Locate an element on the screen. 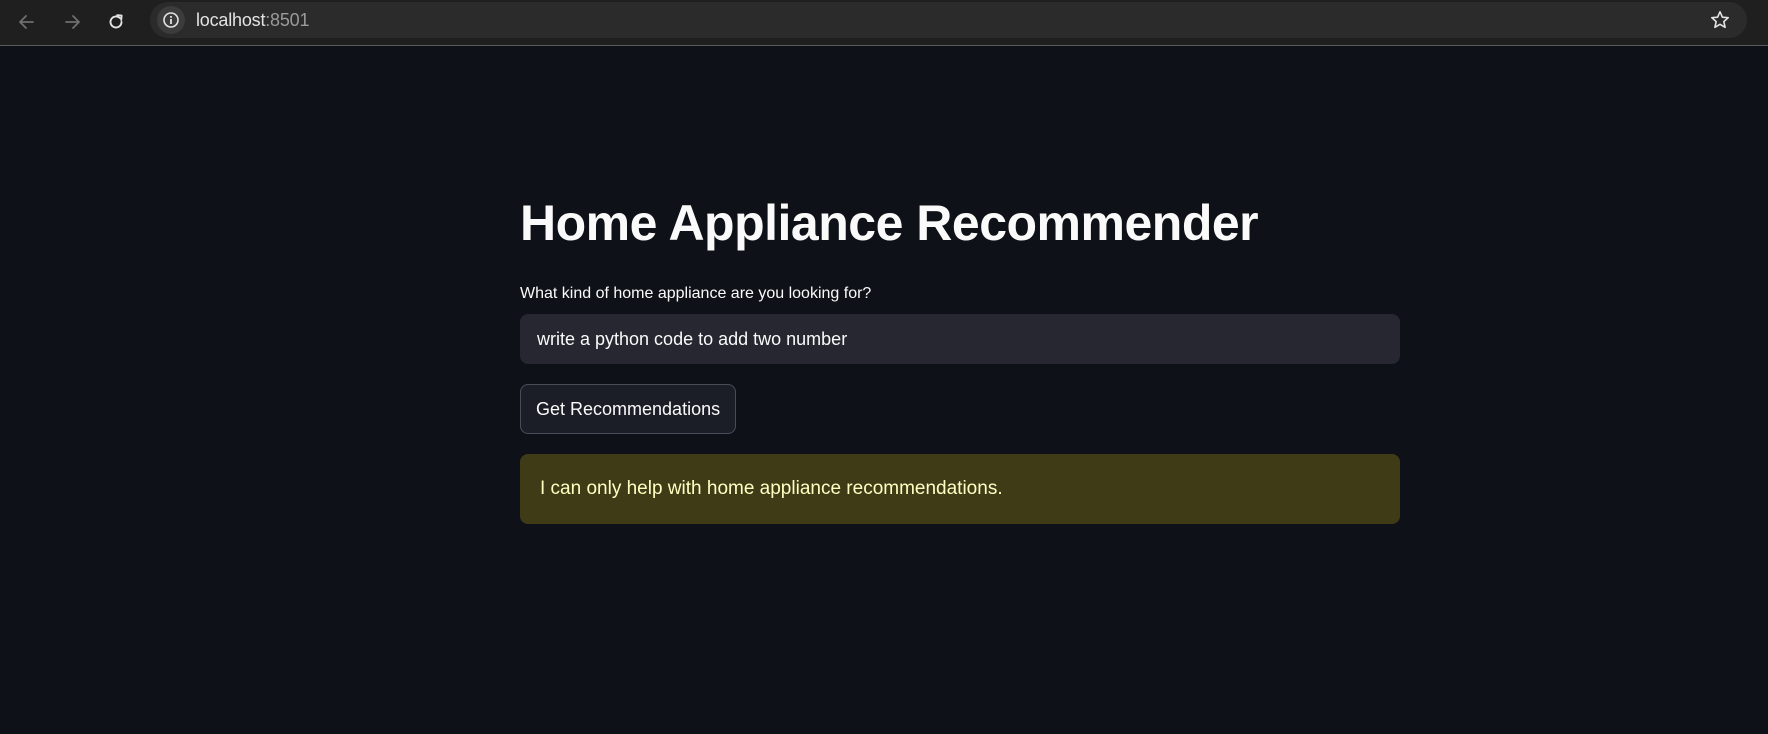 The image size is (1768, 734). get-recommendations-button: Get Recommendations is located at coordinates (628, 409).